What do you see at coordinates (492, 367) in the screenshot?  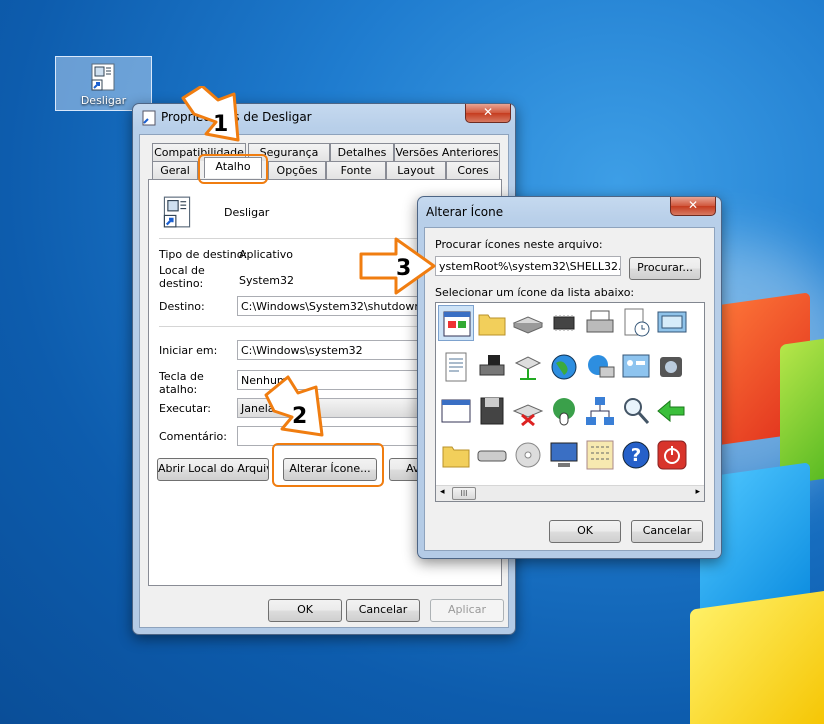 I see `floppy-drive-icon` at bounding box center [492, 367].